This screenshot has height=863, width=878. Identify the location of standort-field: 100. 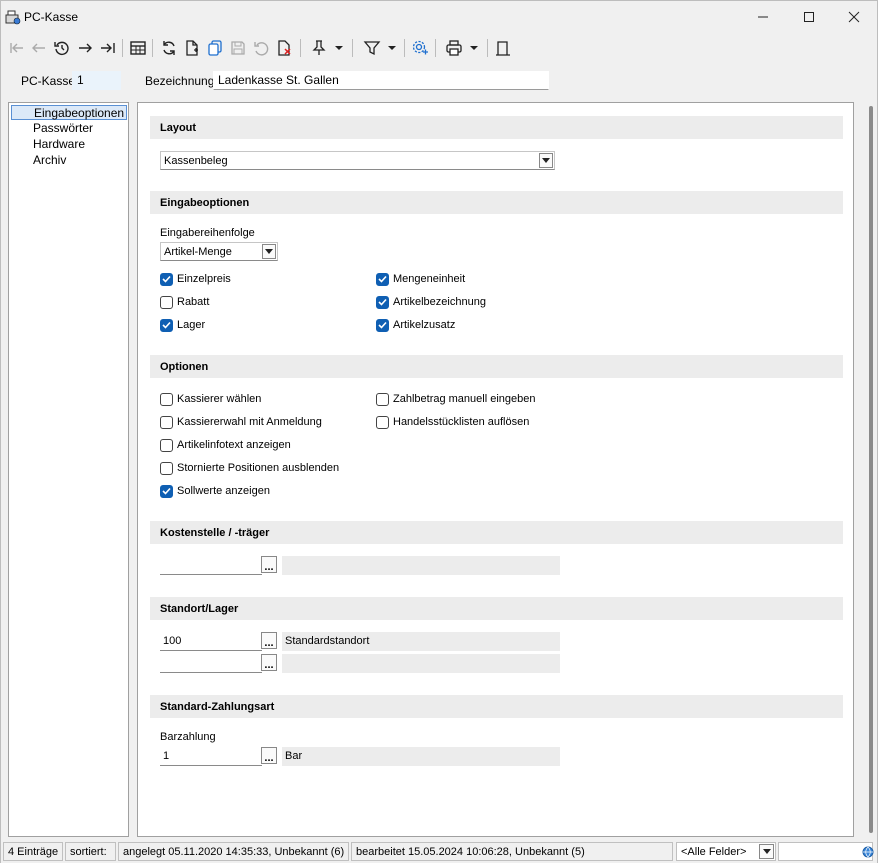
(211, 641).